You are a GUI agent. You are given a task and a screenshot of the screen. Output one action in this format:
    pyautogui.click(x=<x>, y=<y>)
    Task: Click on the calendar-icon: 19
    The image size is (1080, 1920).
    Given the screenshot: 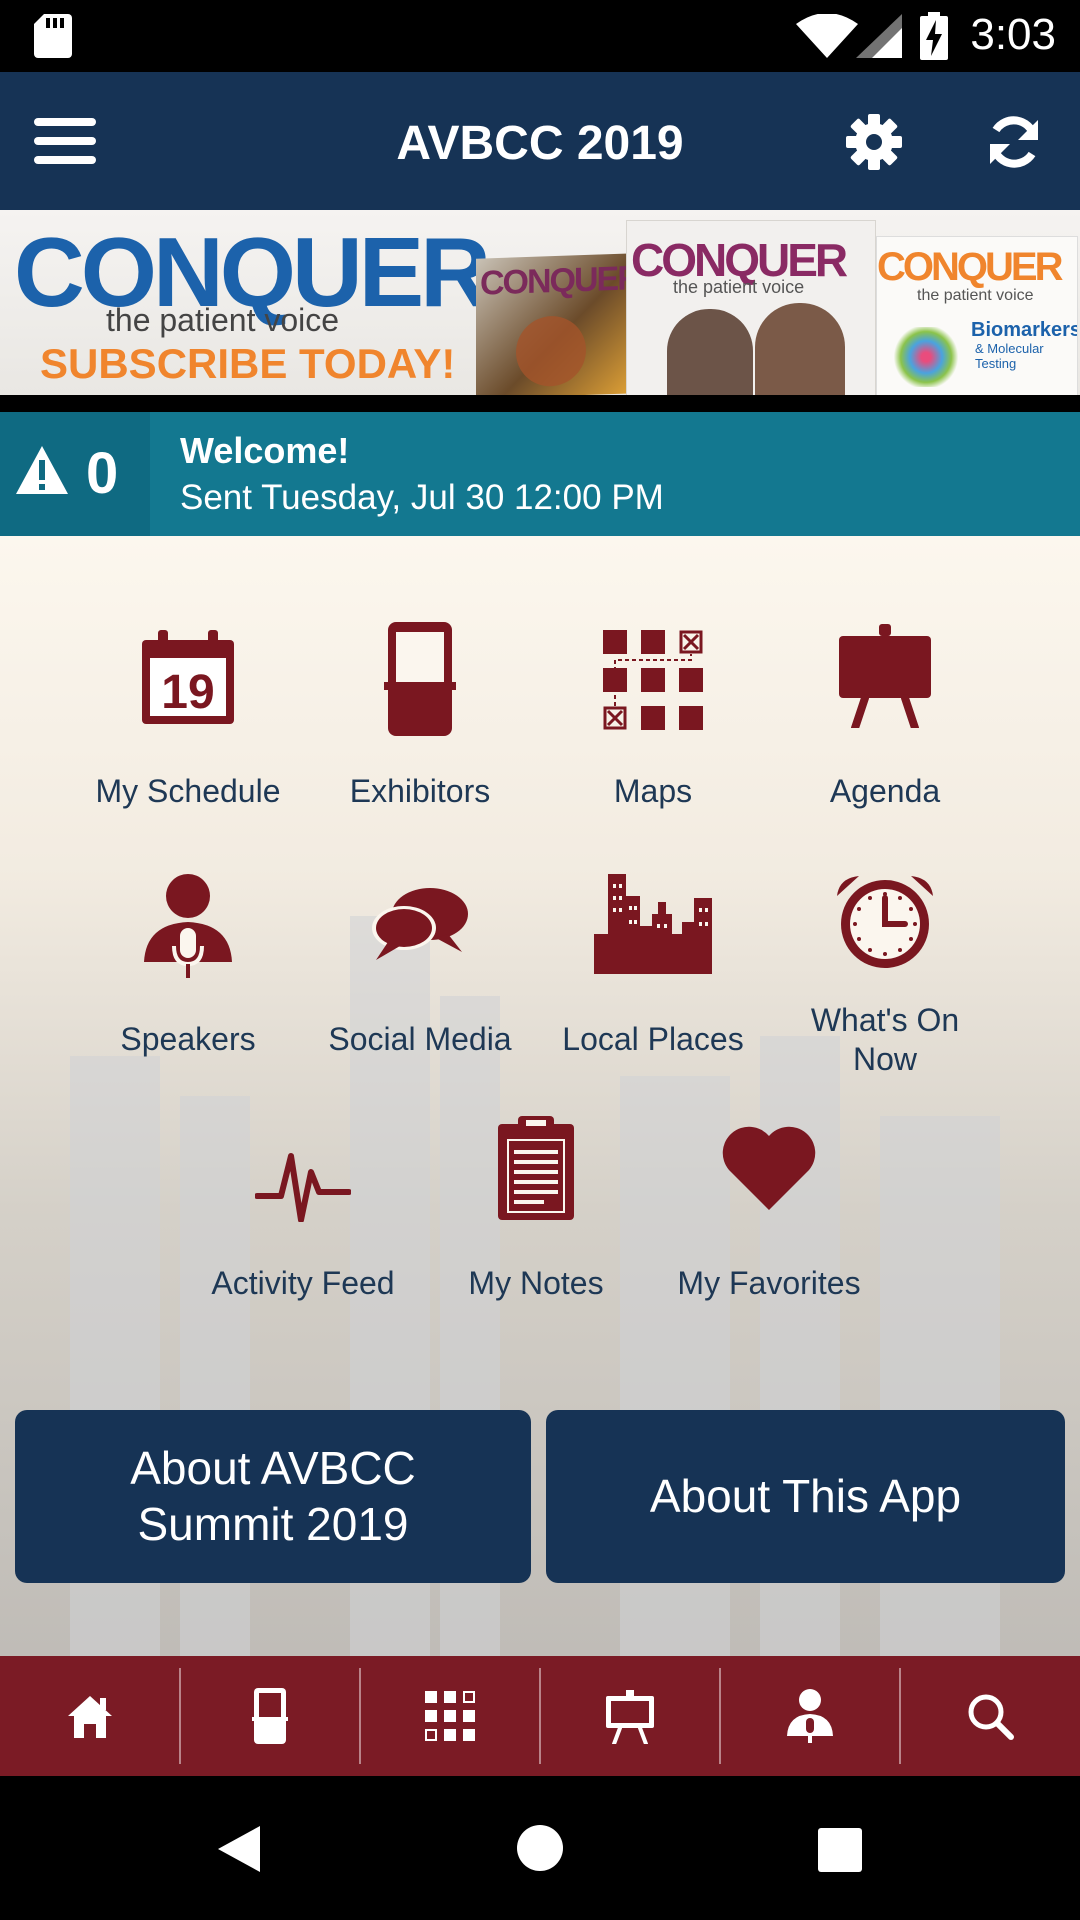 What is the action you would take?
    pyautogui.click(x=188, y=677)
    